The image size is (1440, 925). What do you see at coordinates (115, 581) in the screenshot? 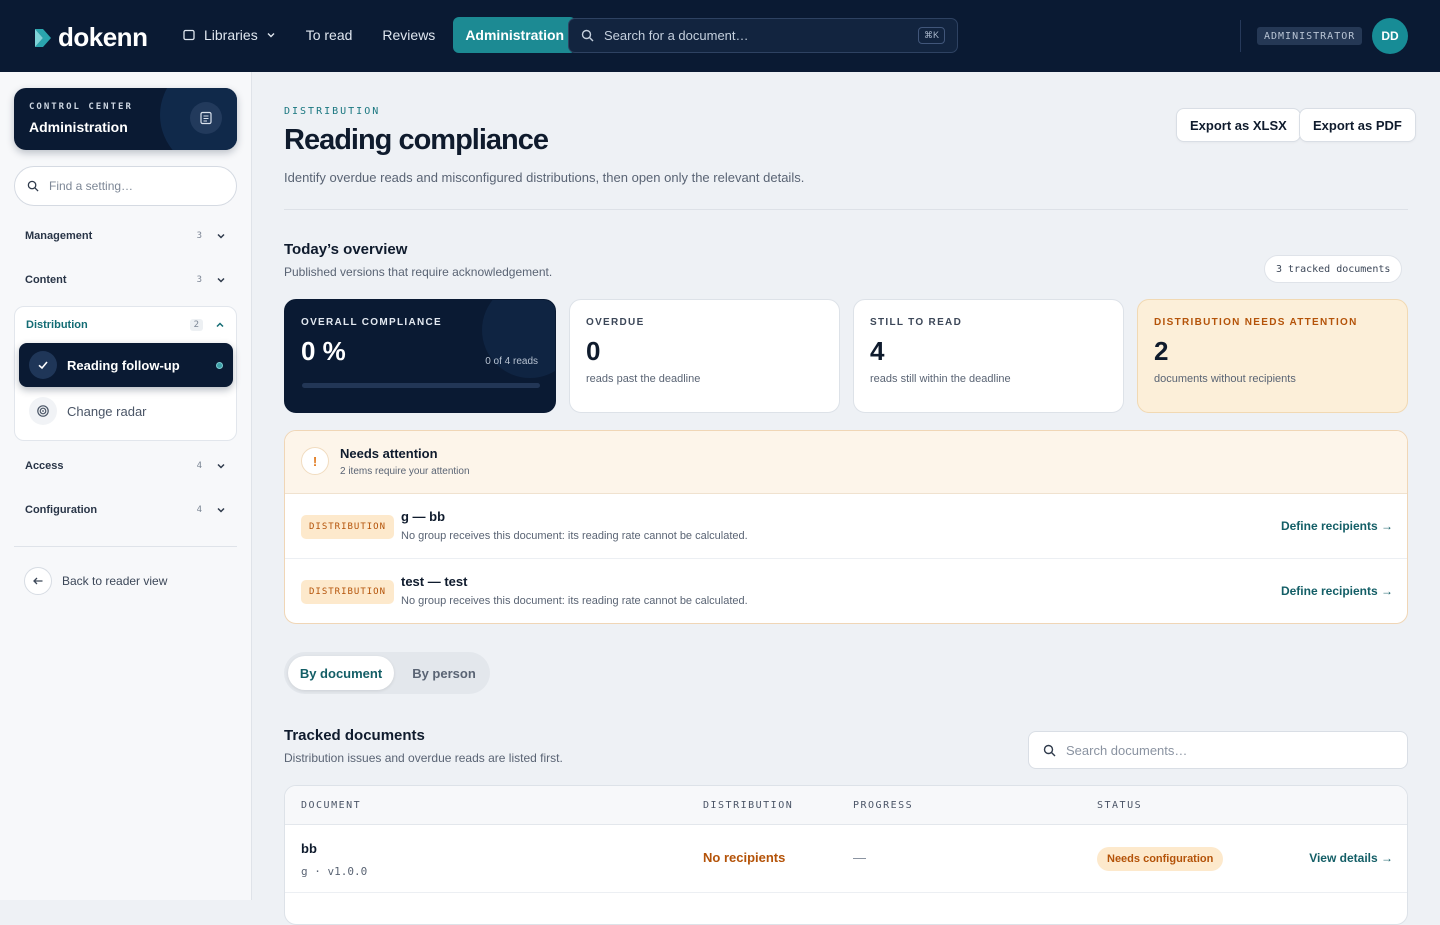
I see `back-label: Back to reader view` at bounding box center [115, 581].